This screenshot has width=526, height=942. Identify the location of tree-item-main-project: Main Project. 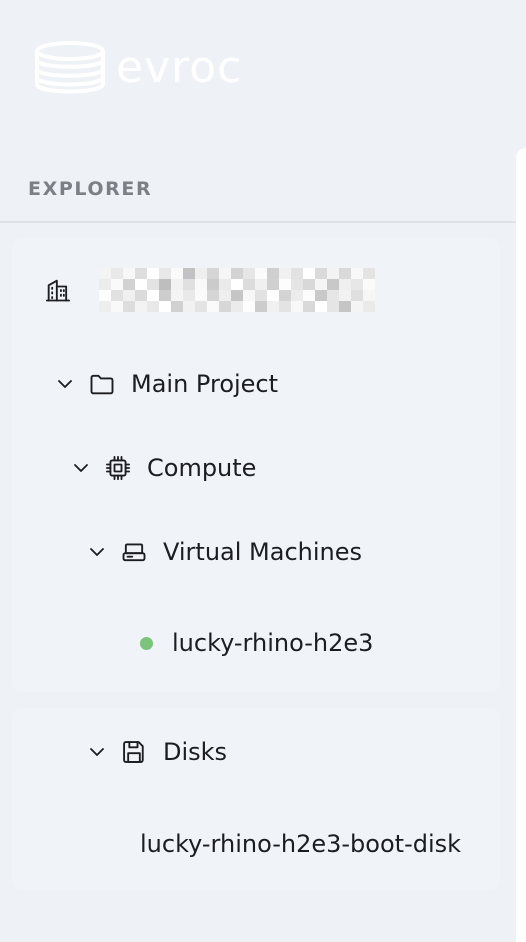
(167, 384).